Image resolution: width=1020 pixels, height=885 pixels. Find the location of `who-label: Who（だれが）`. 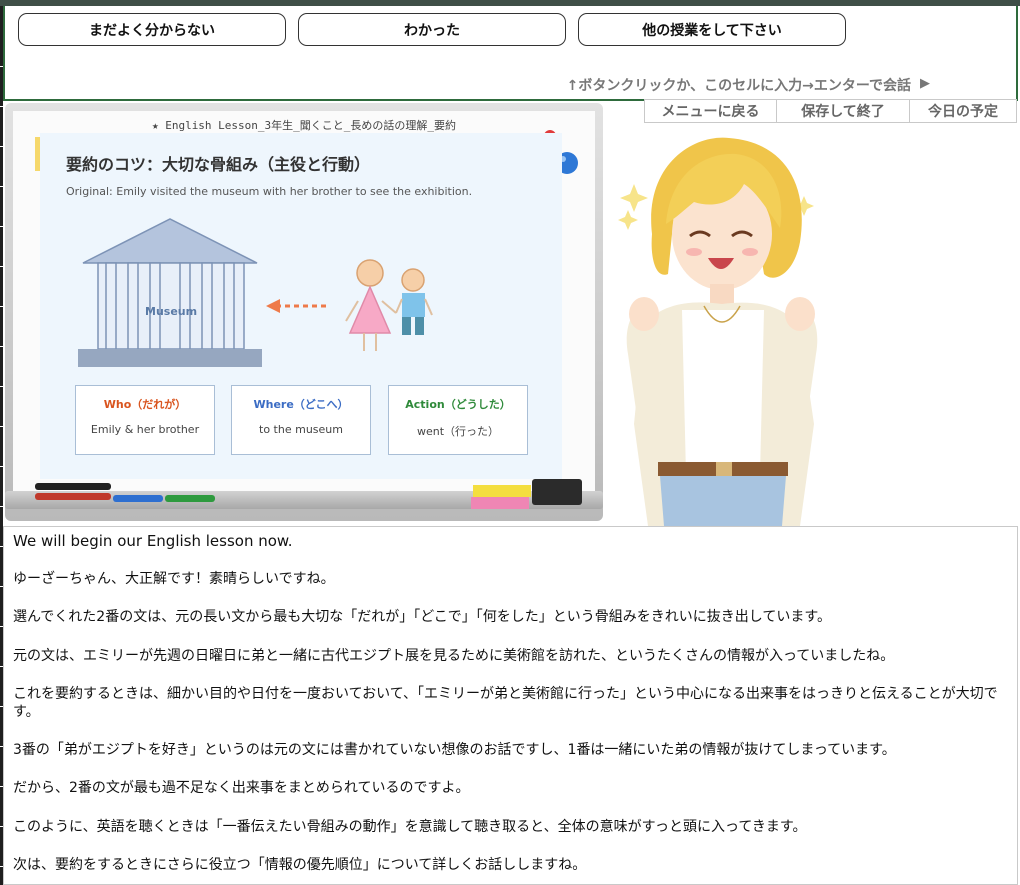

who-label: Who（だれが） is located at coordinates (145, 404).